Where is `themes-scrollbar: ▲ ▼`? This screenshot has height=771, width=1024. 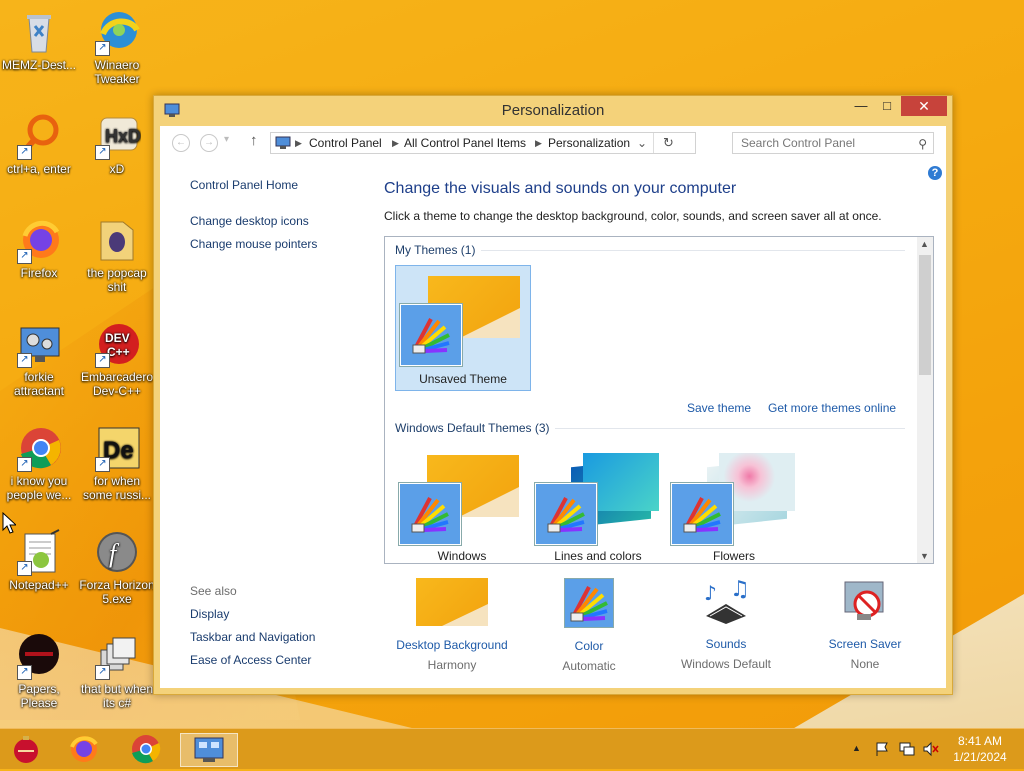 themes-scrollbar: ▲ ▼ is located at coordinates (925, 400).